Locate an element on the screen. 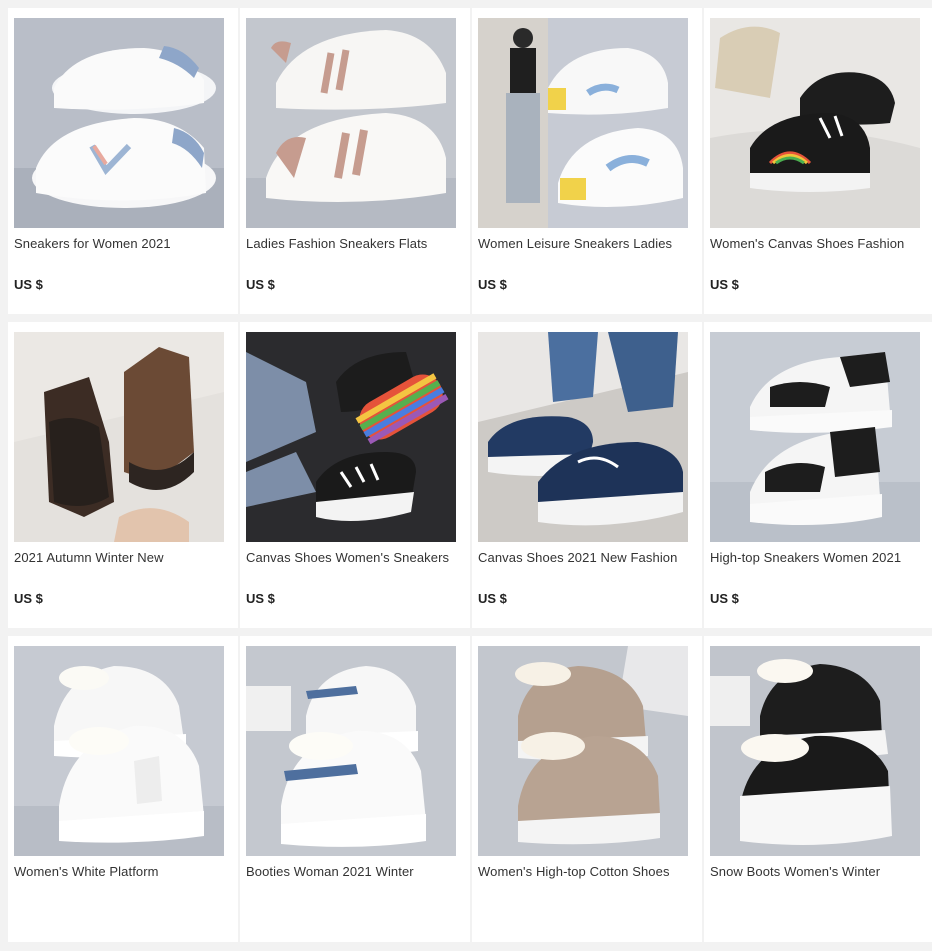 This screenshot has height=951, width=932. product-title: Booties Woman 2021 Winter is located at coordinates (355, 871).